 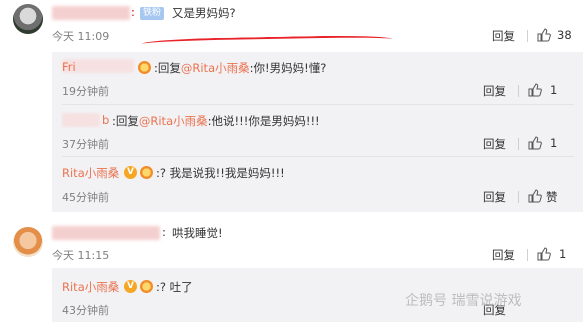 I want to click on comment-time: 今天 11:15, so click(x=81, y=255).